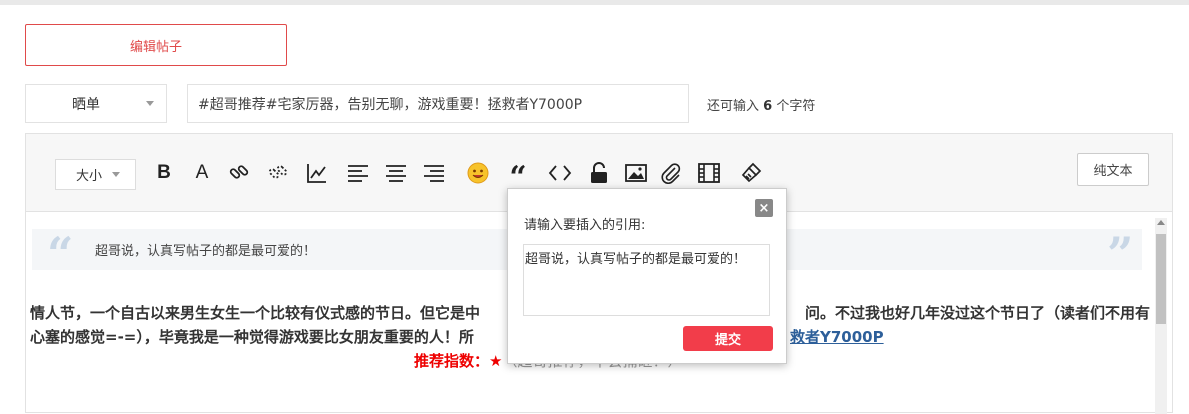  What do you see at coordinates (496, 361) in the screenshot?
I see `star-icon: ★` at bounding box center [496, 361].